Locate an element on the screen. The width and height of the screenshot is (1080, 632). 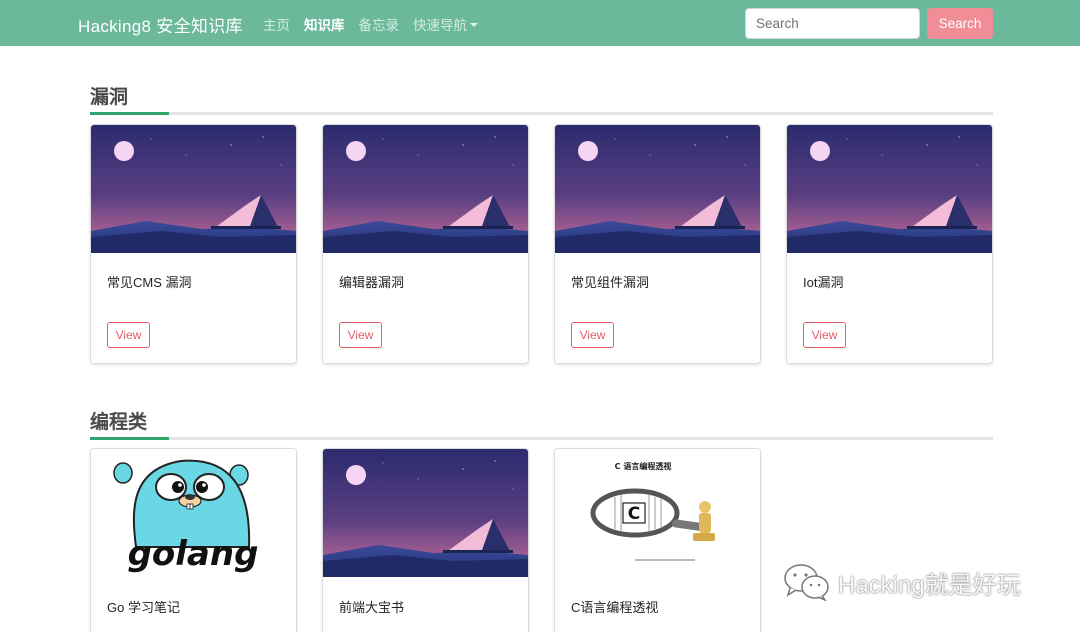
card-component-vuln: 常见组件漏洞 View is located at coordinates (657, 244).